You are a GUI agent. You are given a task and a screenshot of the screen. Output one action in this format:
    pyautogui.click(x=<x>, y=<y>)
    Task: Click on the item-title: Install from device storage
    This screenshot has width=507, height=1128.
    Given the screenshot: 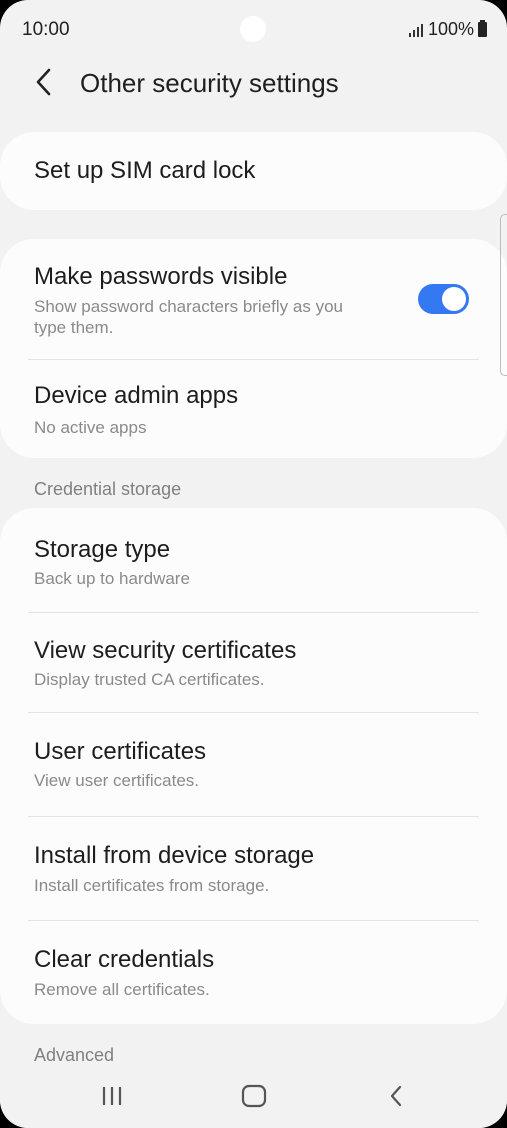 What is the action you would take?
    pyautogui.click(x=174, y=855)
    